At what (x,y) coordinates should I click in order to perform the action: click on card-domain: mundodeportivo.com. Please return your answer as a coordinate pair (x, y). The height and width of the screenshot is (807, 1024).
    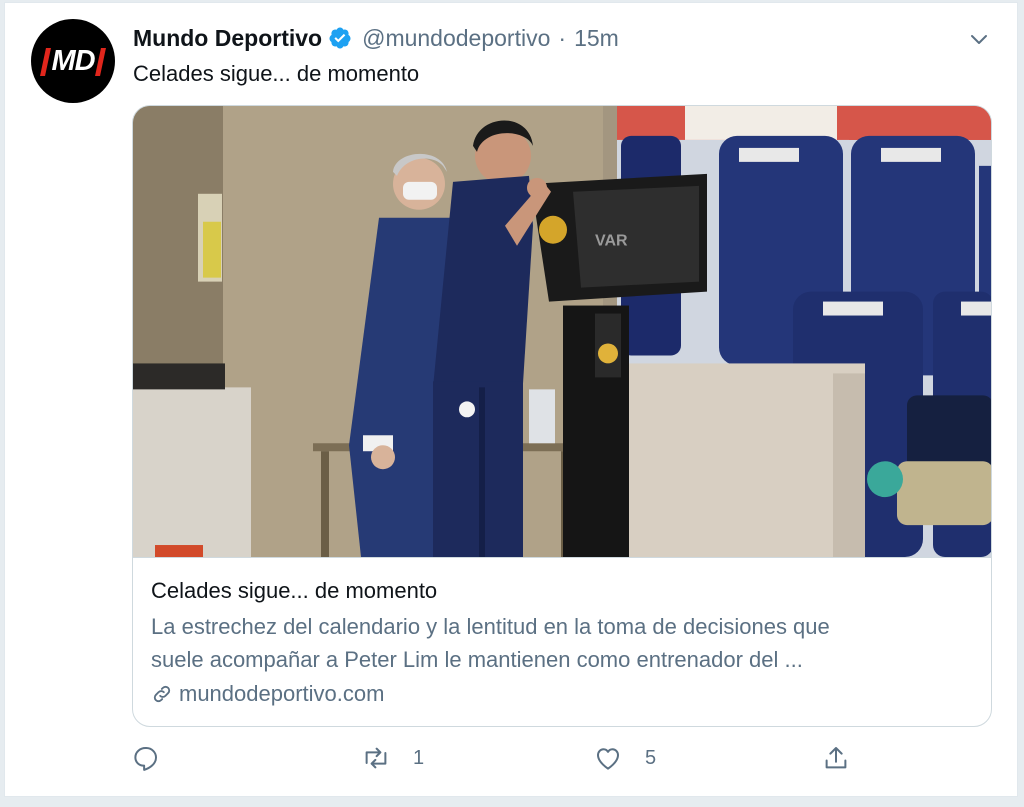
    Looking at the image, I should click on (562, 694).